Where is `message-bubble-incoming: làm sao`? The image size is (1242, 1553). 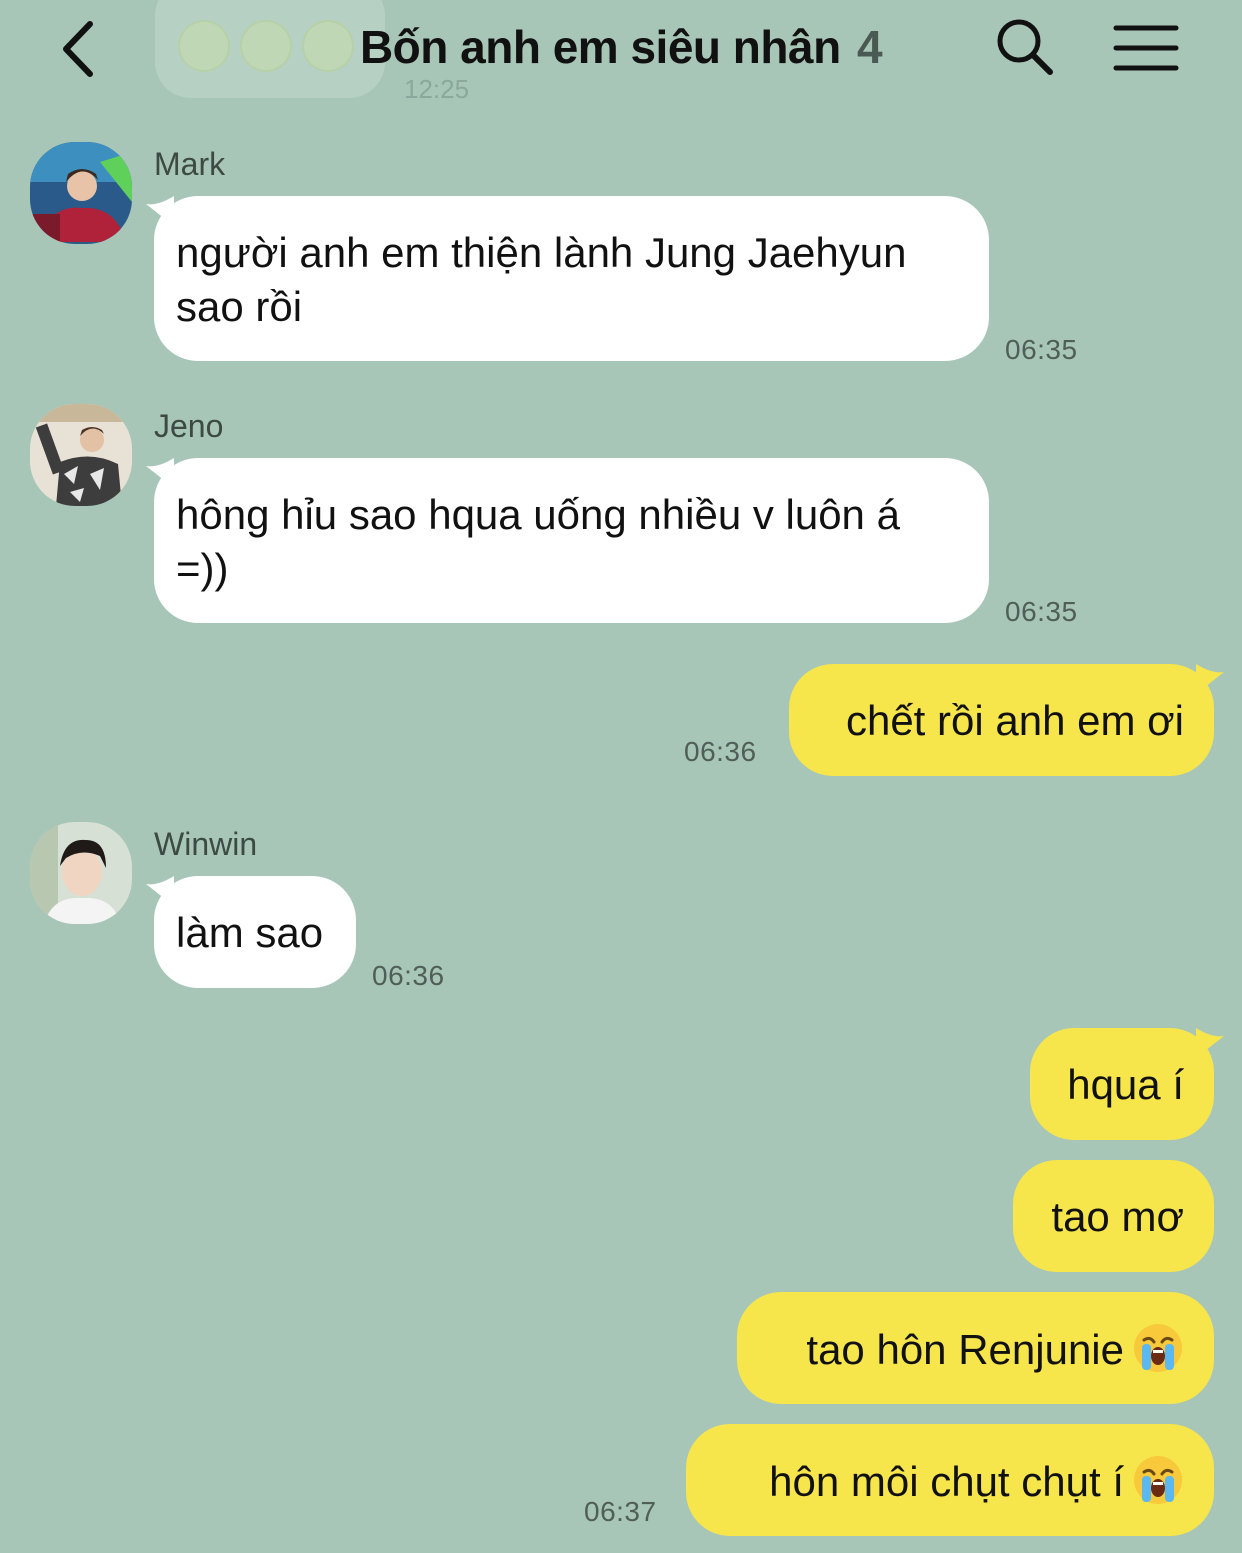
message-bubble-incoming: làm sao is located at coordinates (255, 932).